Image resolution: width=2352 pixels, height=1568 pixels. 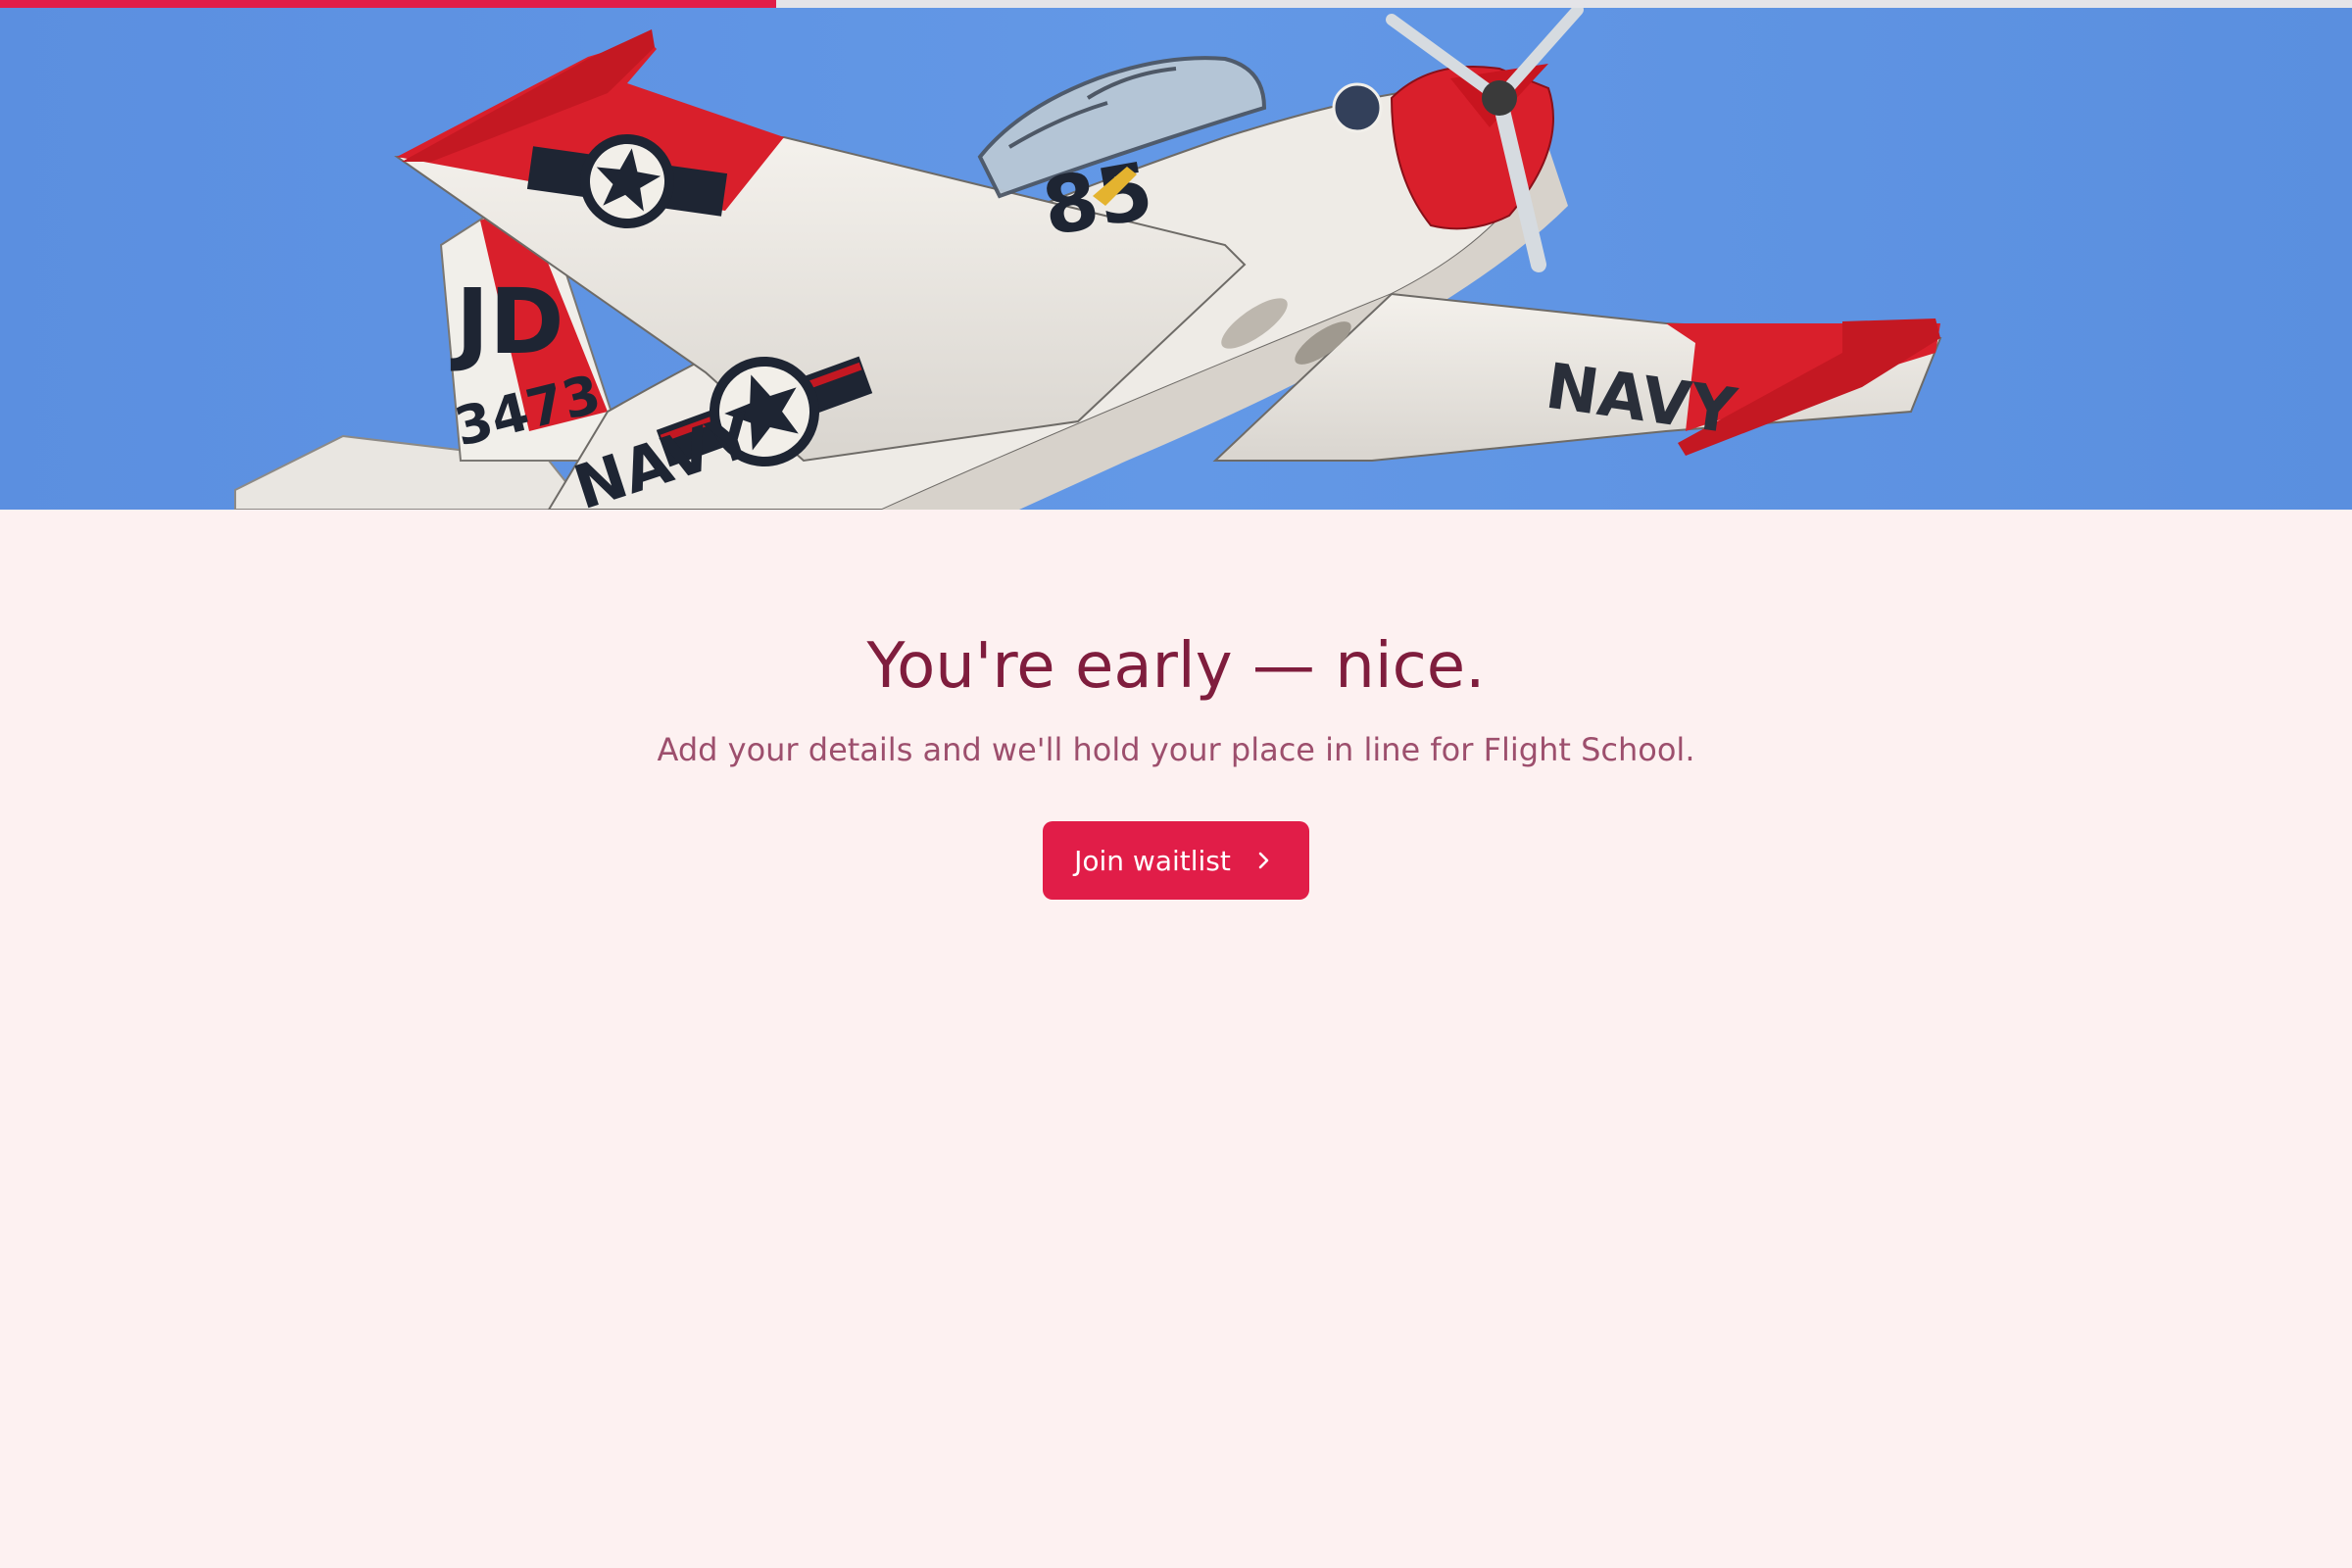 I want to click on join-waitlist-label: Join waitlist, so click(x=1152, y=860).